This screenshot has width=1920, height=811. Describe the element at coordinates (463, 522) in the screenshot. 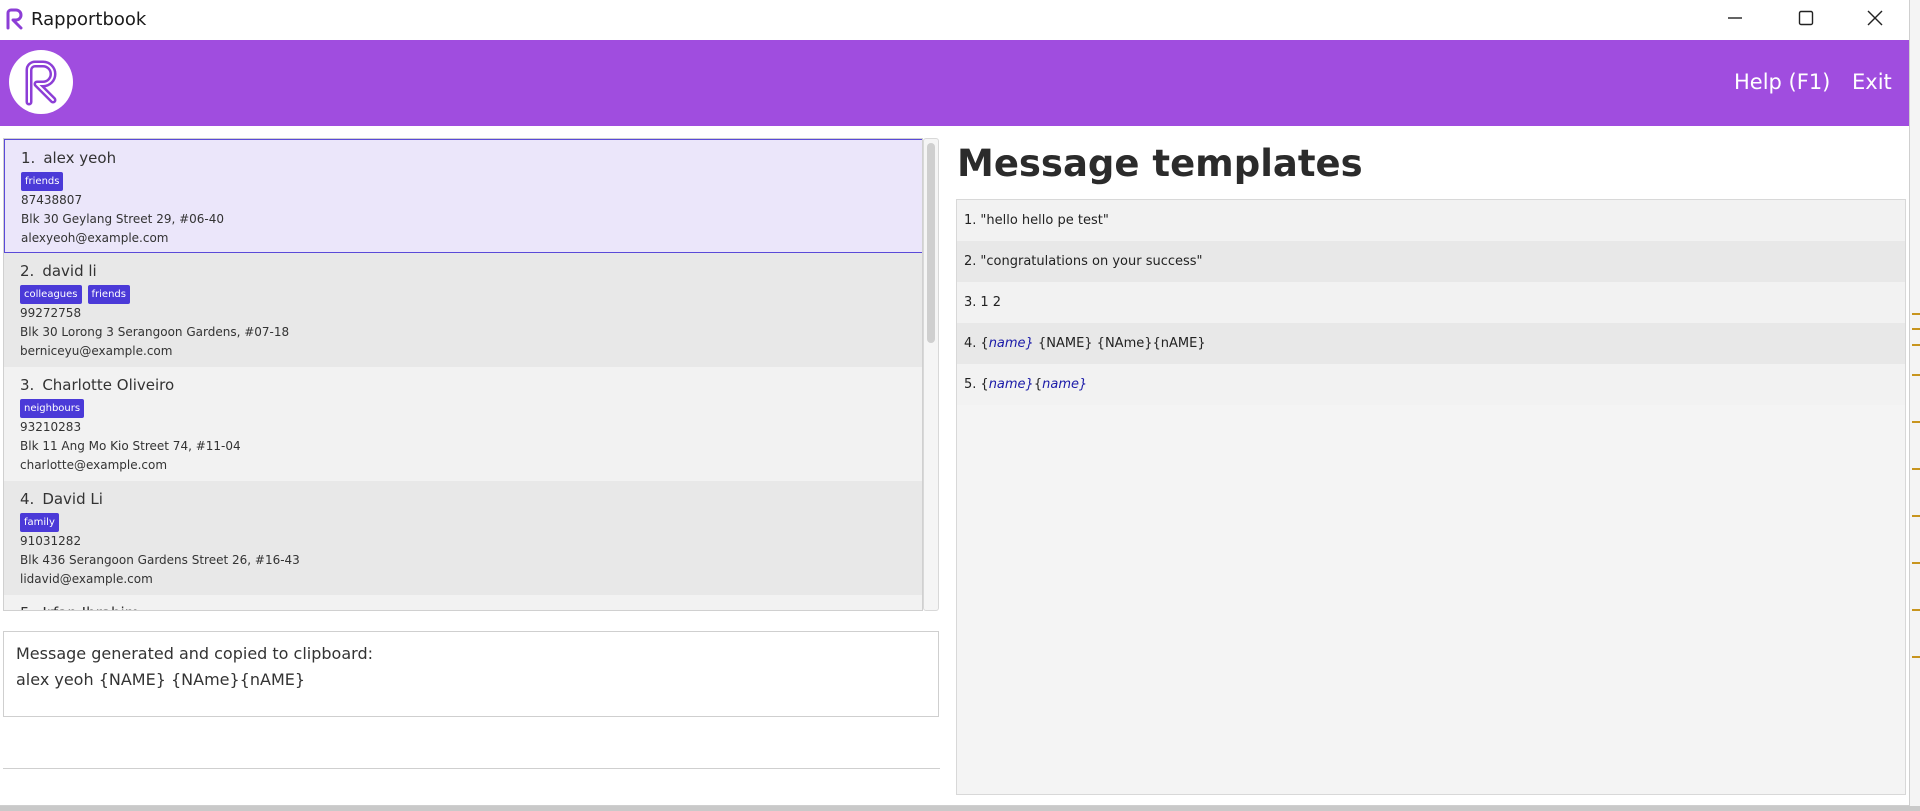

I see `contact-tags: family` at that location.